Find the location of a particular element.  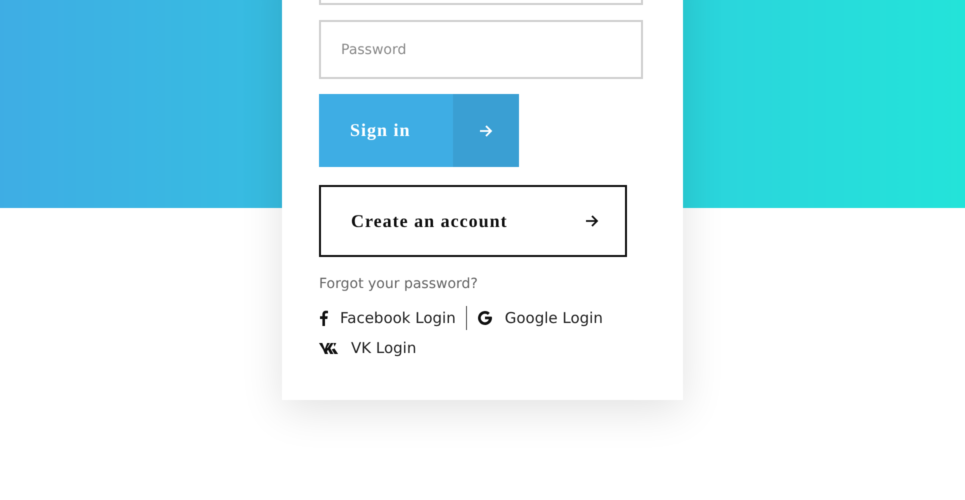

social-login-link: VK Login is located at coordinates (372, 348).